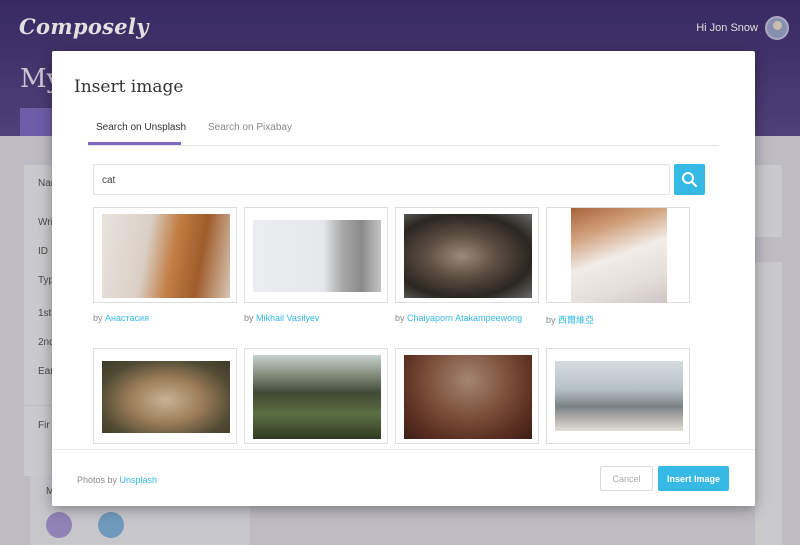 This screenshot has height=545, width=800. What do you see at coordinates (129, 87) in the screenshot?
I see `modal-title: Insert image` at bounding box center [129, 87].